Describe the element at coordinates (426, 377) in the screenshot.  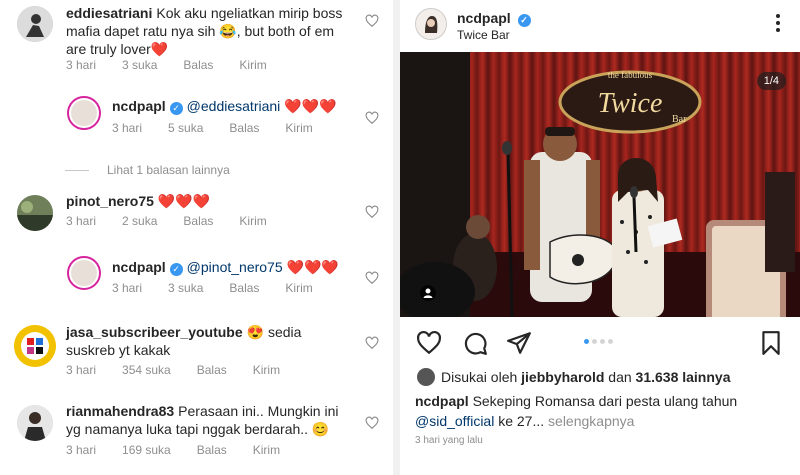
I see `liker-avatar` at that location.